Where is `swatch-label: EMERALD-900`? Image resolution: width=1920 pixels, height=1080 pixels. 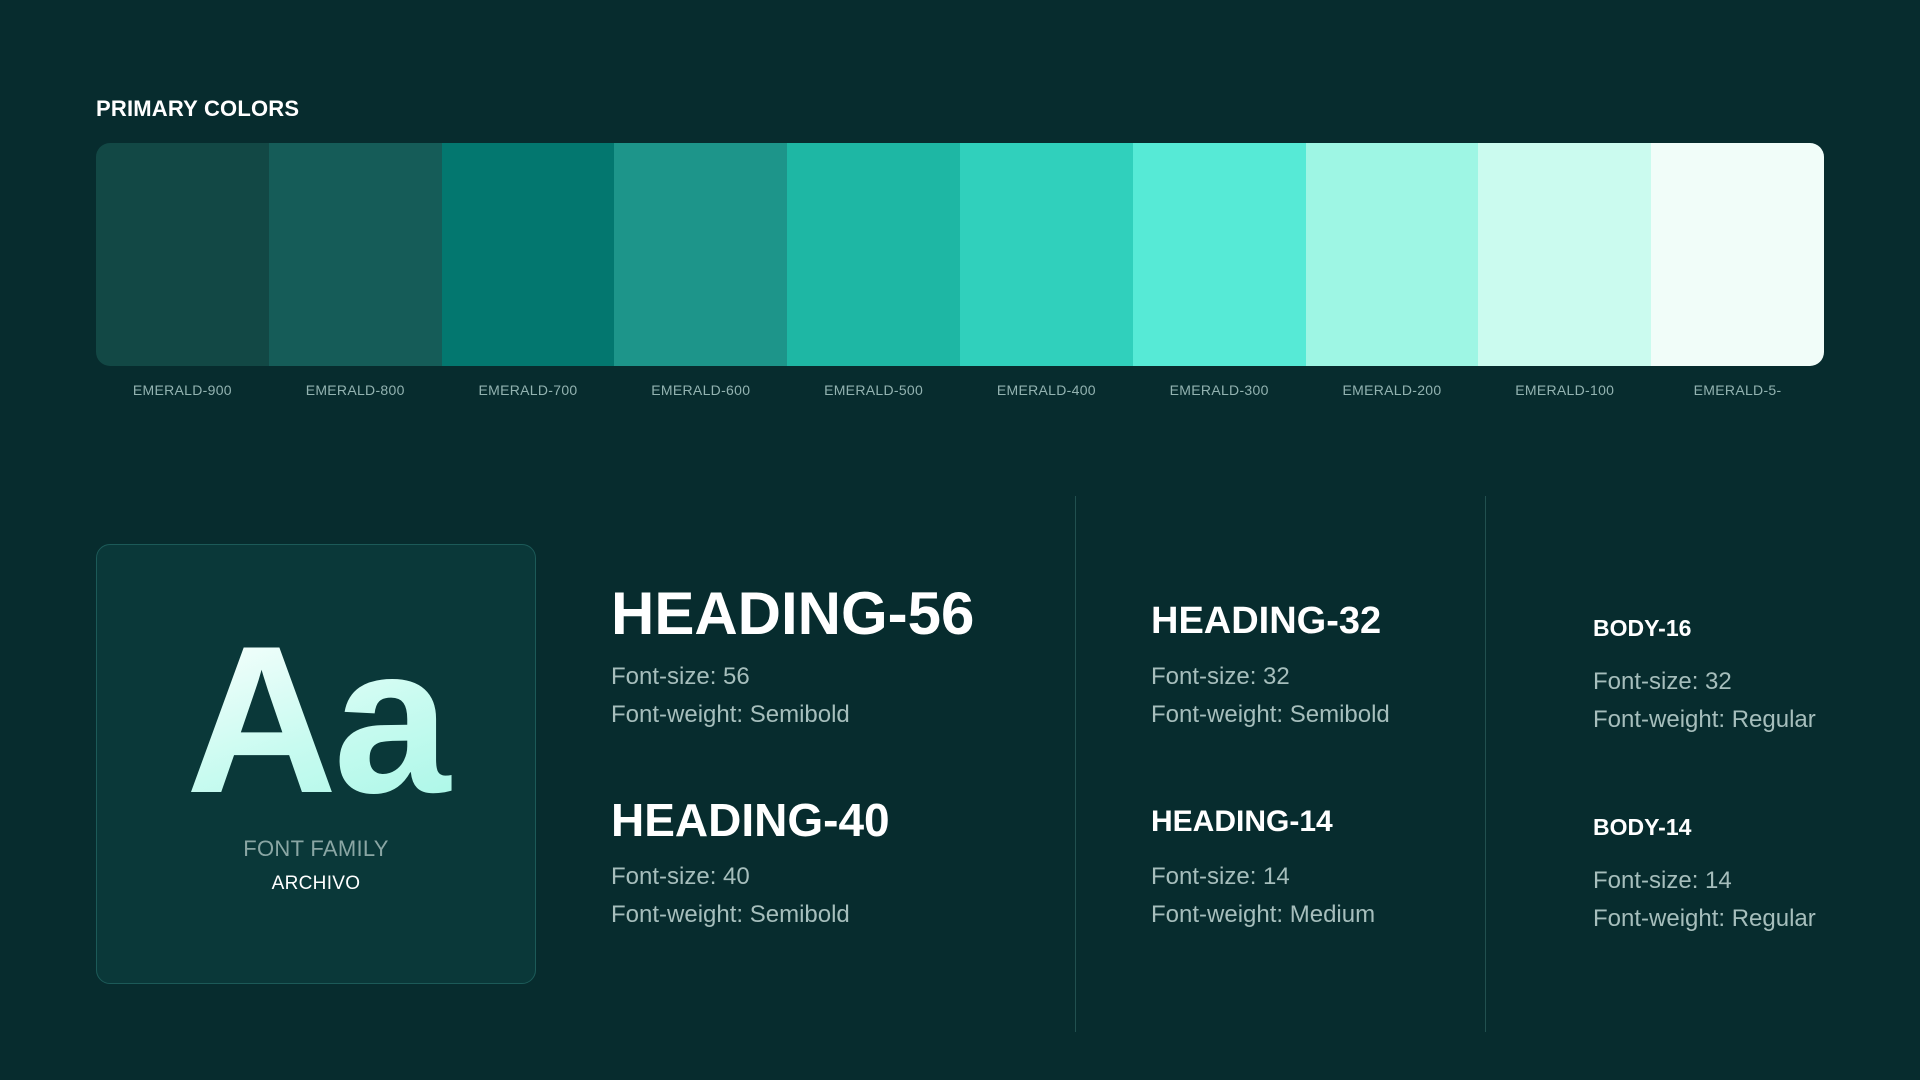
swatch-label: EMERALD-900 is located at coordinates (182, 390).